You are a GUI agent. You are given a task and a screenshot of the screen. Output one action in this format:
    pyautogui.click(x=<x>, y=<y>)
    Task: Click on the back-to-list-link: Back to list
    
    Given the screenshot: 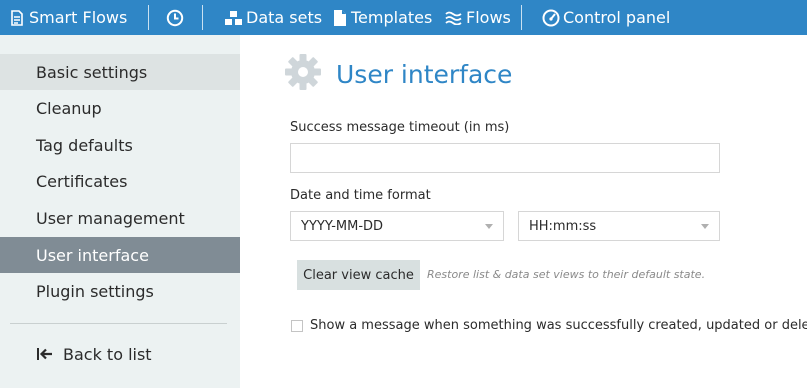 What is the action you would take?
    pyautogui.click(x=94, y=354)
    